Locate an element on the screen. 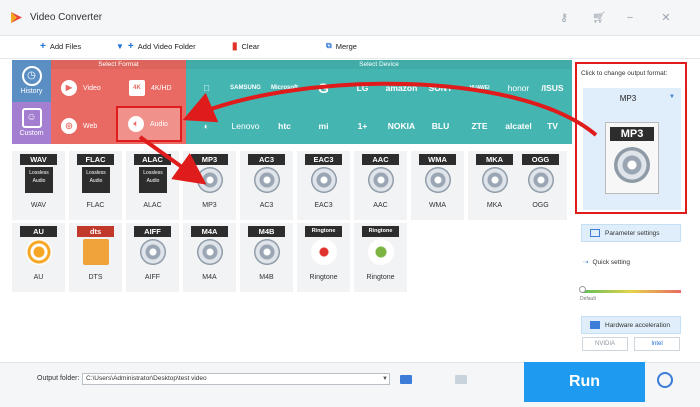 Image resolution: width=700 pixels, height=407 pixels. sliders-icon is located at coordinates (595, 233).